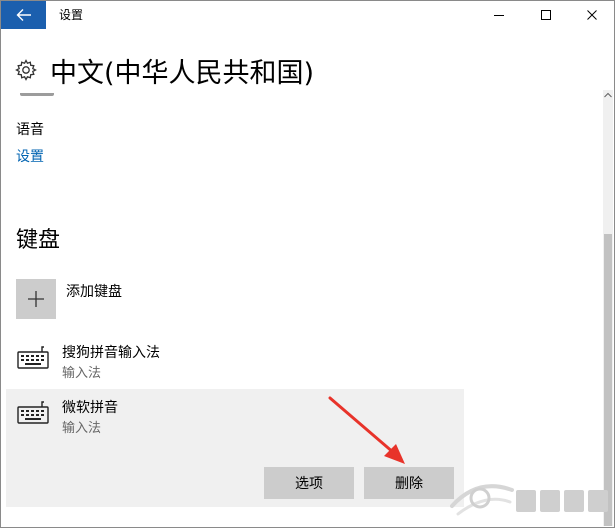 This screenshot has height=528, width=615. Describe the element at coordinates (90, 408) in the screenshot. I see `keyboard-item-name: 微软拼音` at that location.